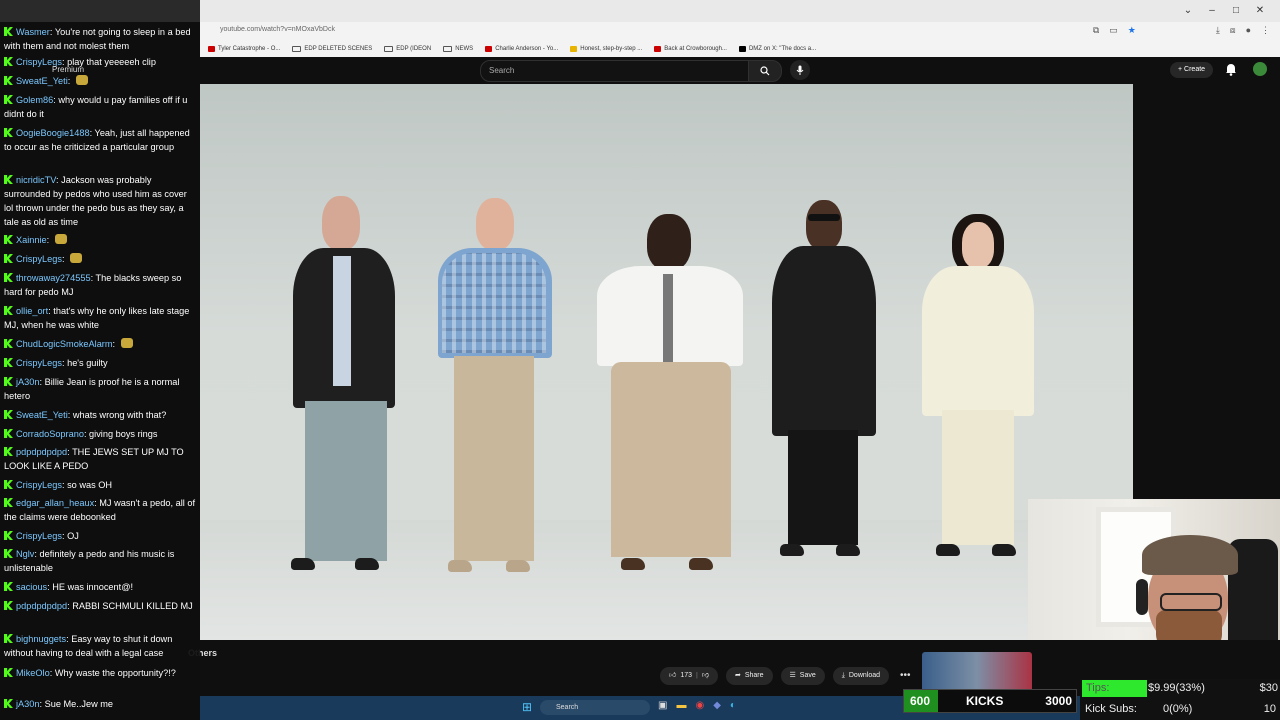 The height and width of the screenshot is (720, 1280). What do you see at coordinates (407, 49) in the screenshot?
I see `bookmark-item: EDP (IDEON` at bounding box center [407, 49].